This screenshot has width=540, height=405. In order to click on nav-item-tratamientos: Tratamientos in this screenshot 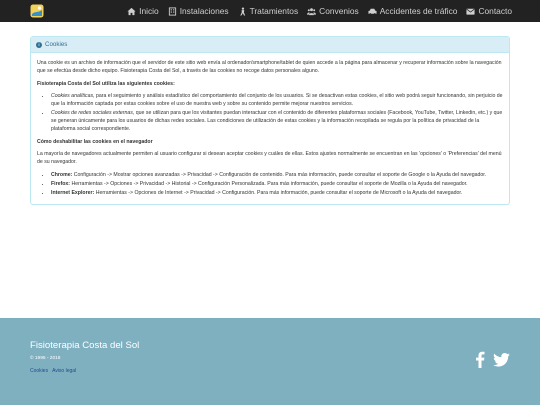, I will do `click(268, 11)`.